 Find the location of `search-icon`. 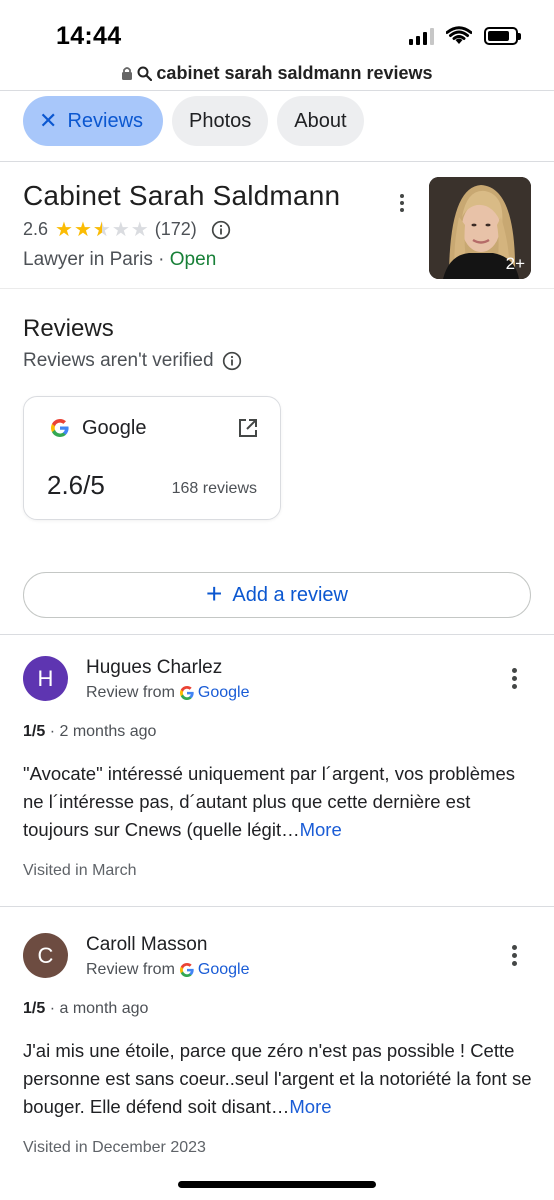

search-icon is located at coordinates (145, 73).